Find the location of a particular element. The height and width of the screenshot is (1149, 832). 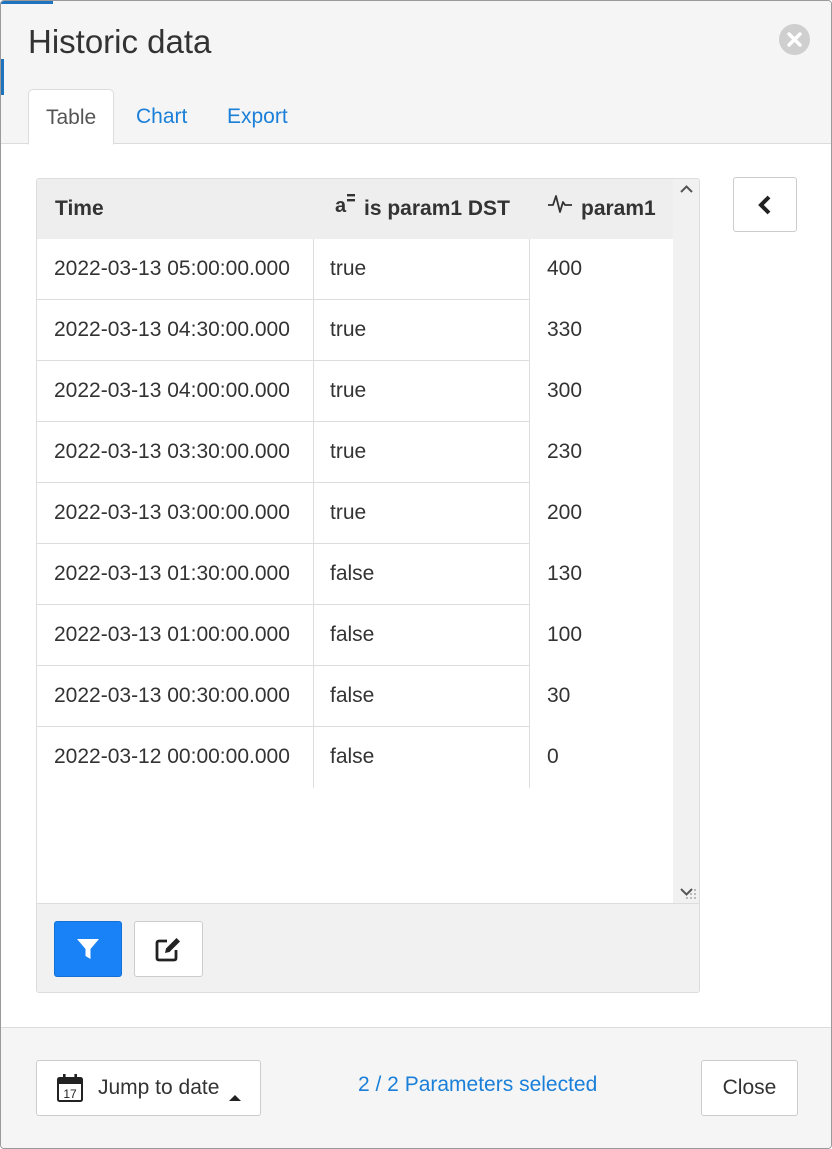

column-header-param1: param1 is located at coordinates (601, 209).